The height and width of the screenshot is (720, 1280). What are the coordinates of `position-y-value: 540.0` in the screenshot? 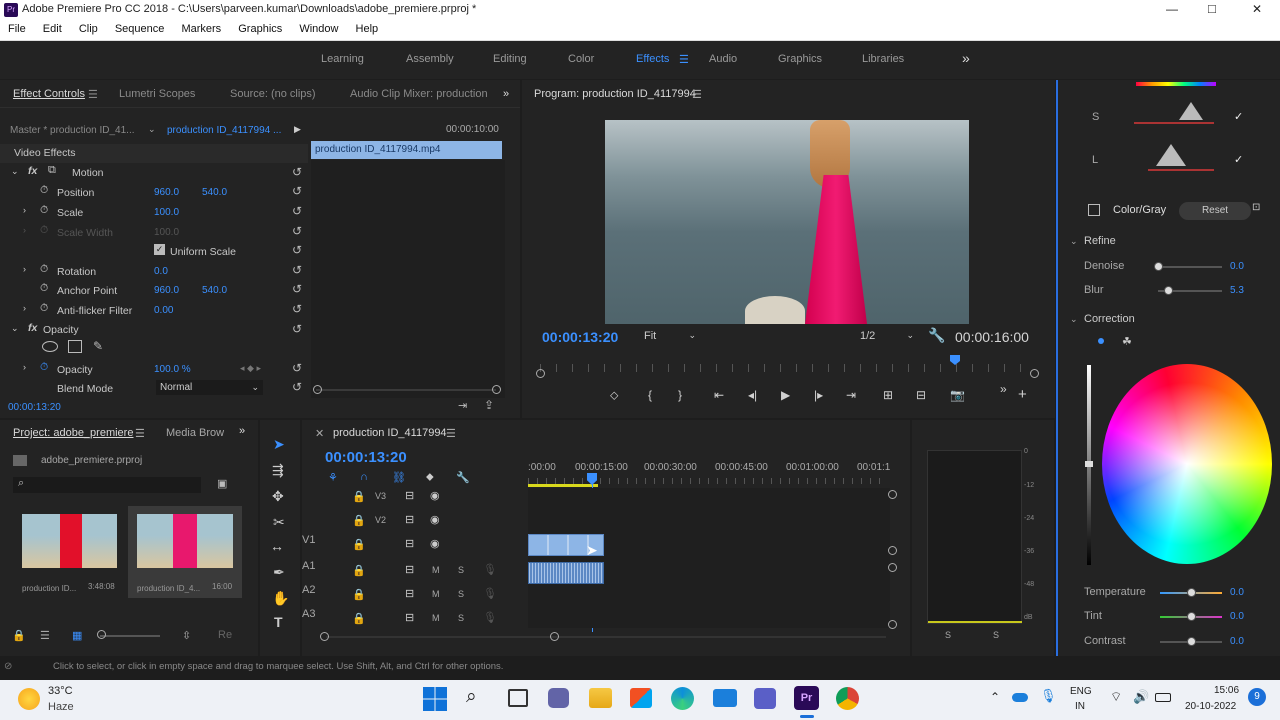 It's located at (214, 192).